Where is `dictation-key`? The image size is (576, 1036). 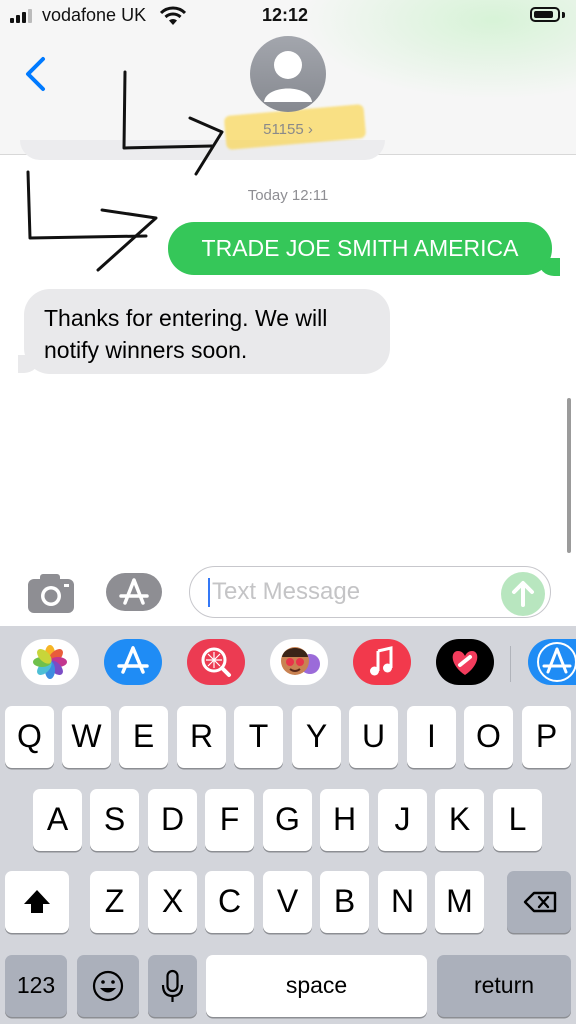 dictation-key is located at coordinates (172, 986).